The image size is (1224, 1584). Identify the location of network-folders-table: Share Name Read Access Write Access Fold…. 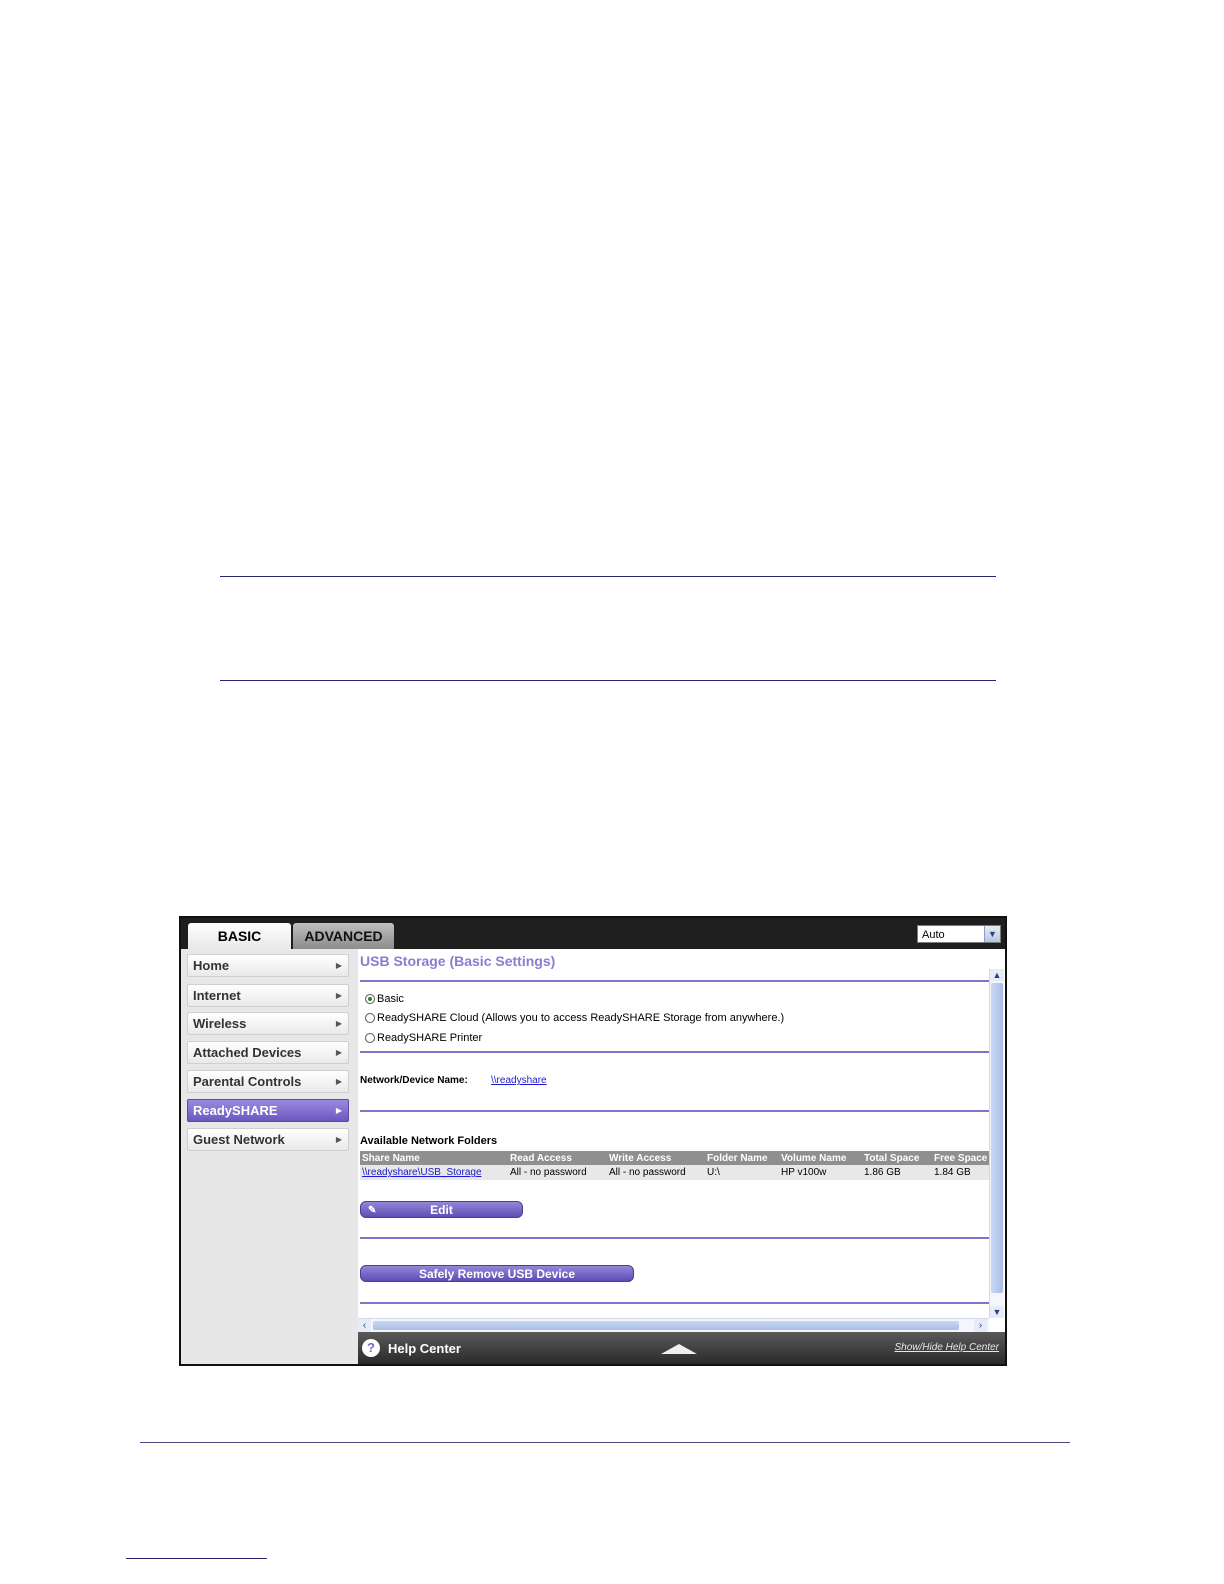
(674, 1165).